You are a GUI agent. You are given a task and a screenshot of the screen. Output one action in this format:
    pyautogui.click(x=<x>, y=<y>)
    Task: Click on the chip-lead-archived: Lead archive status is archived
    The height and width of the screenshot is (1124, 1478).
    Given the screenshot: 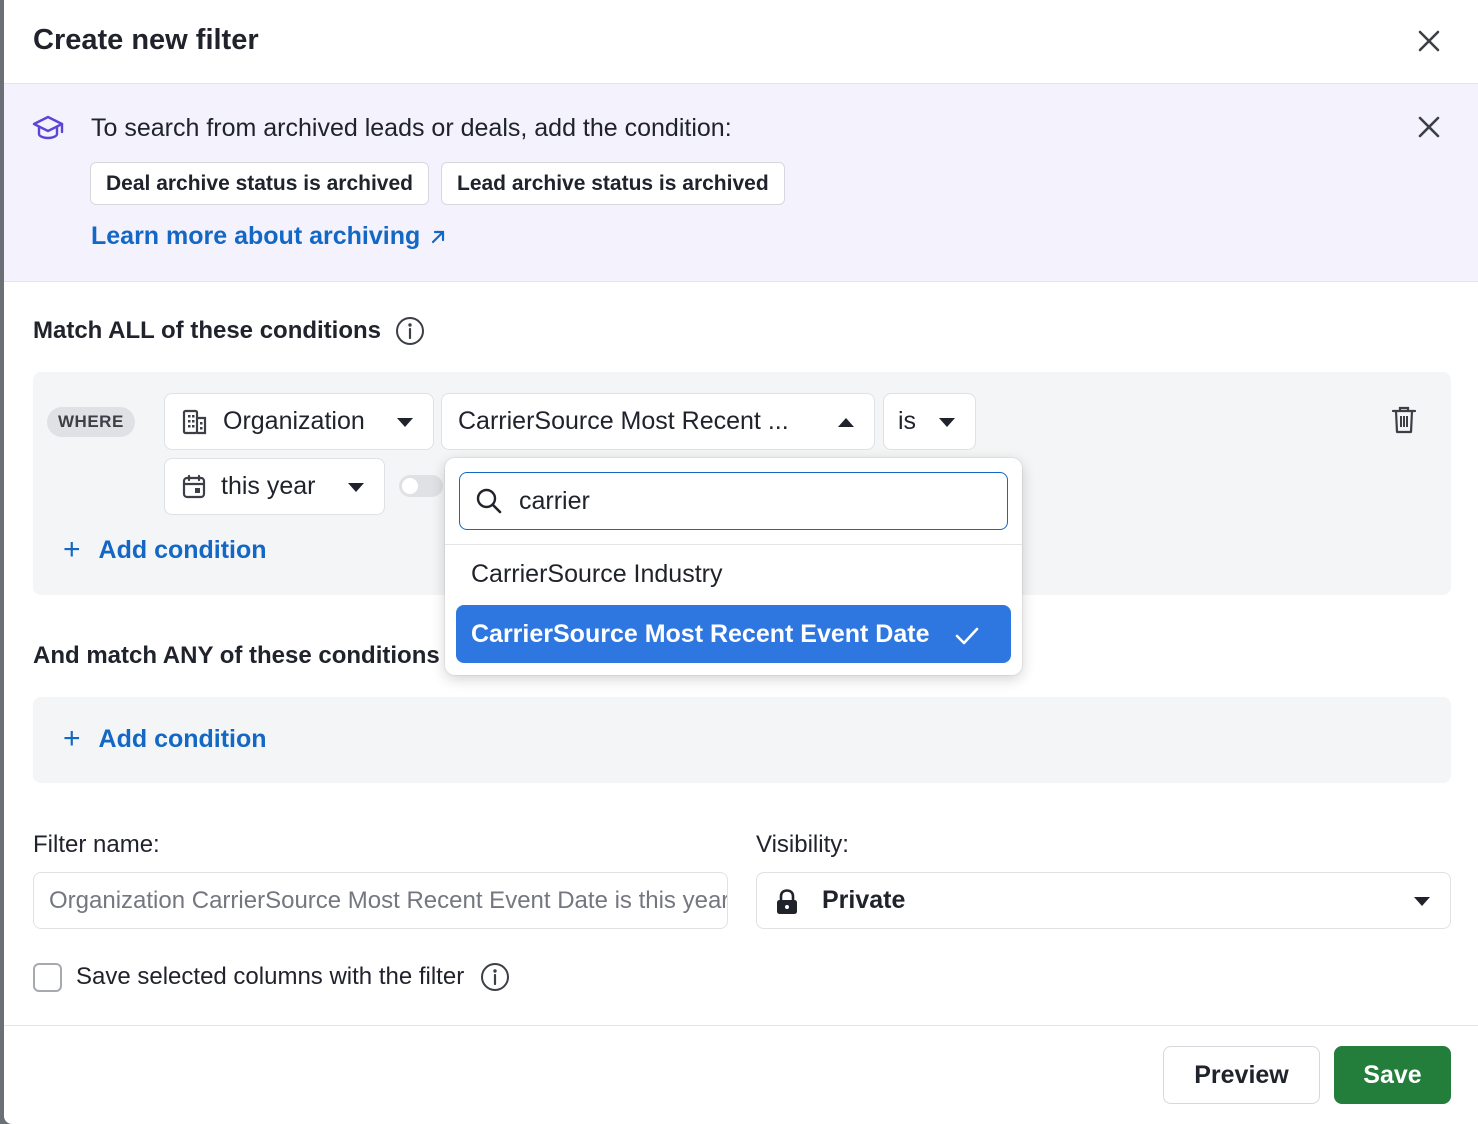 What is the action you would take?
    pyautogui.click(x=613, y=183)
    